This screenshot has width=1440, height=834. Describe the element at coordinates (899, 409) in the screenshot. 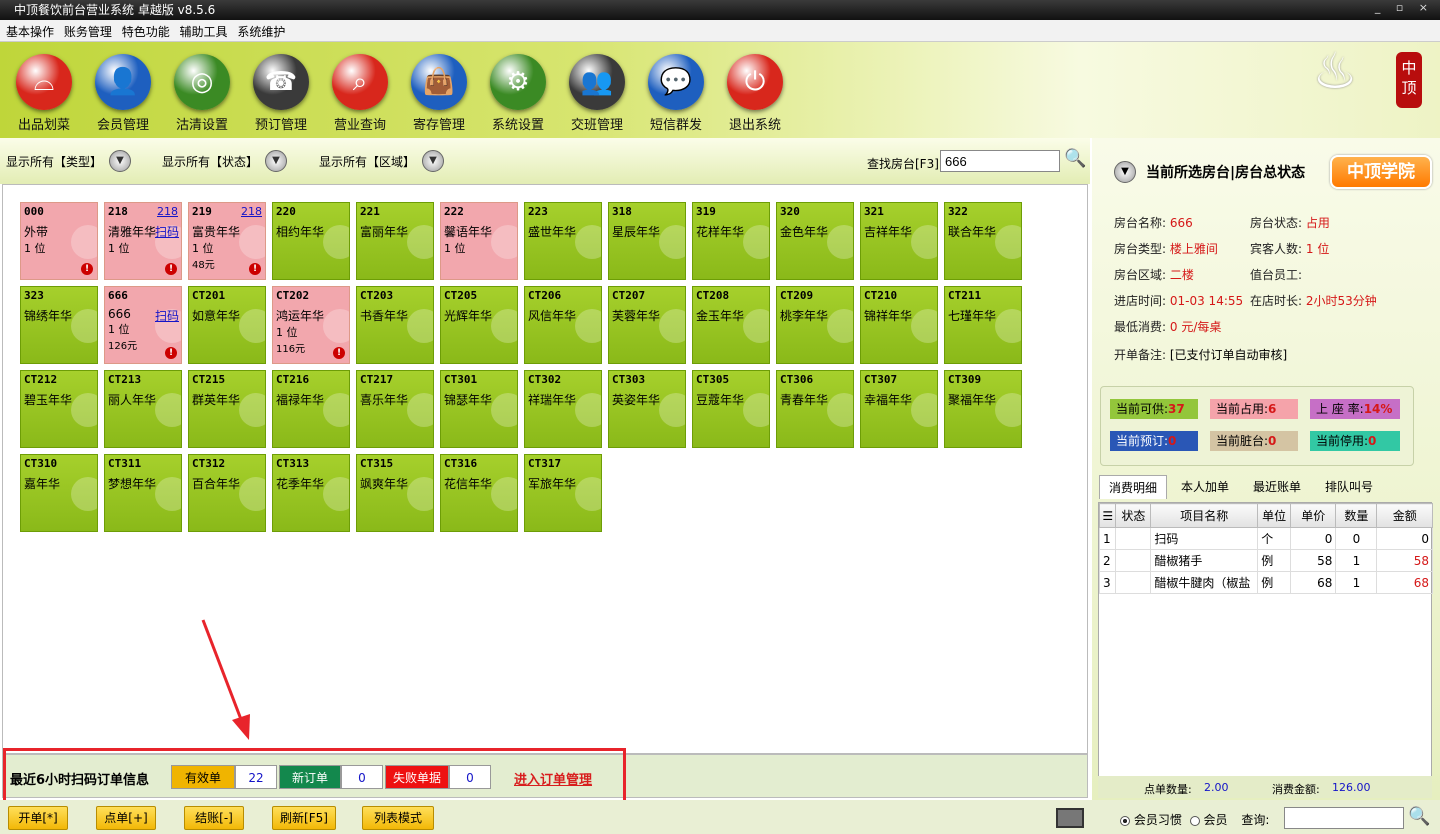

I see `table-tile: CT307 幸福年华` at that location.